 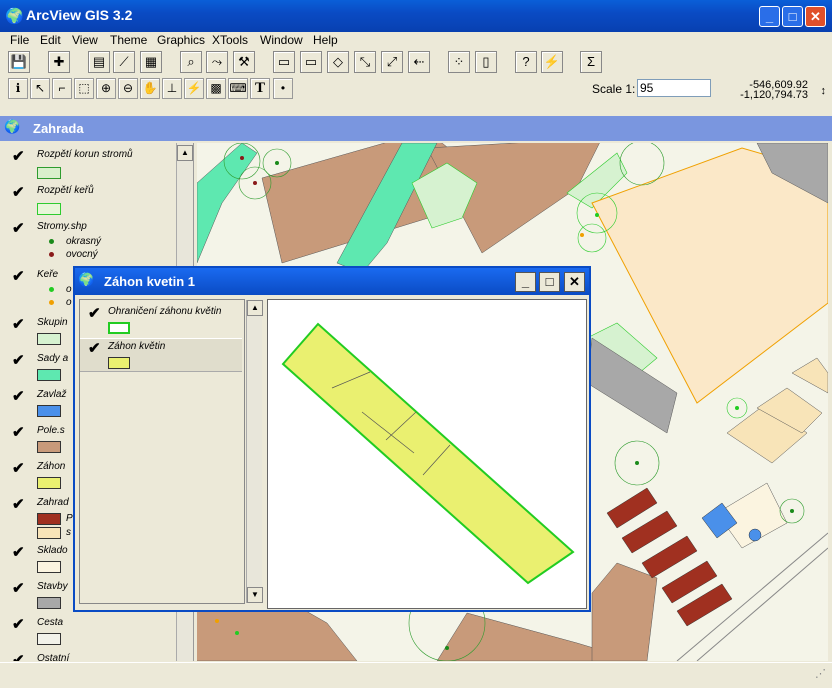 I want to click on label-icon: ▩, so click(x=216, y=88).